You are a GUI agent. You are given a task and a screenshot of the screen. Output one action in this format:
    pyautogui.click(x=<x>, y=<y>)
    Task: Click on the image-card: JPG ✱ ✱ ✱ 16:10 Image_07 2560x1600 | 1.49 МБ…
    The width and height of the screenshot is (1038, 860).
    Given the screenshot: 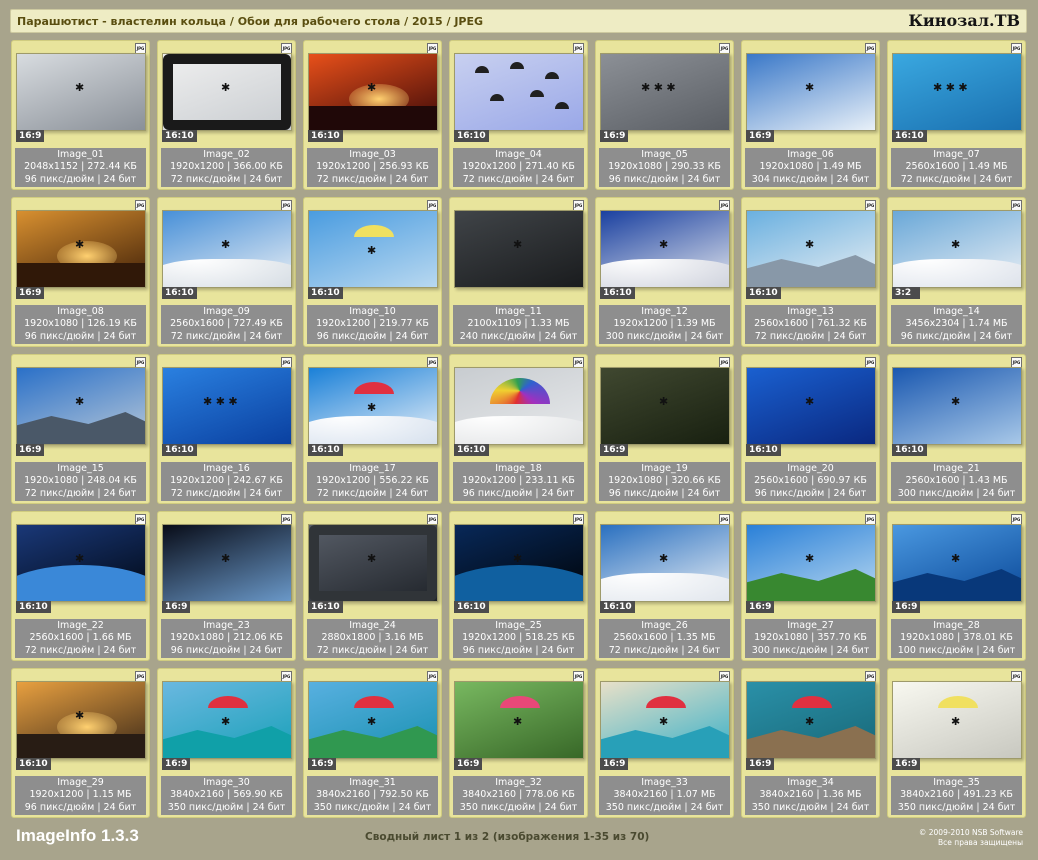 What is the action you would take?
    pyautogui.click(x=956, y=115)
    